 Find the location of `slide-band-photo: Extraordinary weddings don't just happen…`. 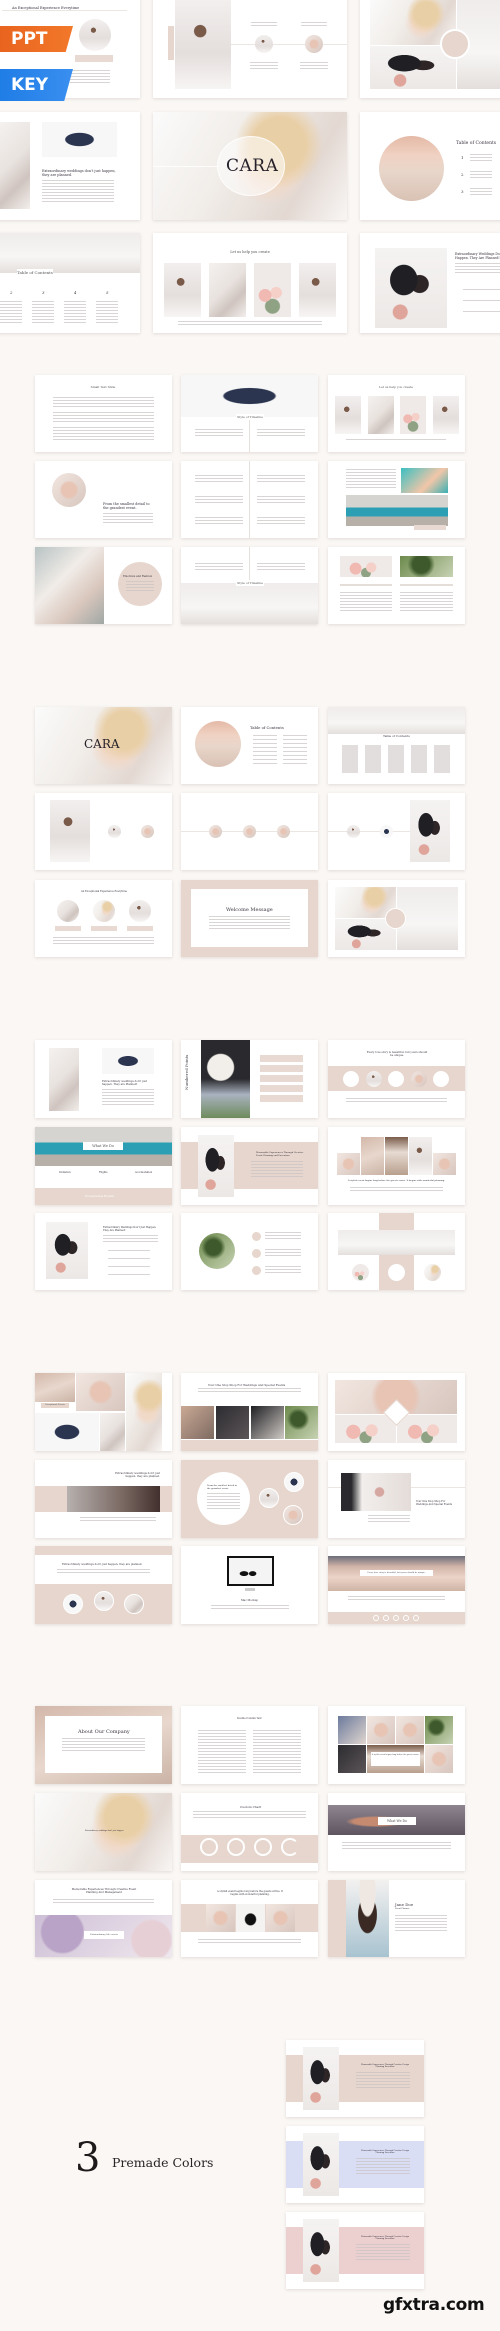

slide-band-photo: Extraordinary weddings don't just happen… is located at coordinates (103, 1499).